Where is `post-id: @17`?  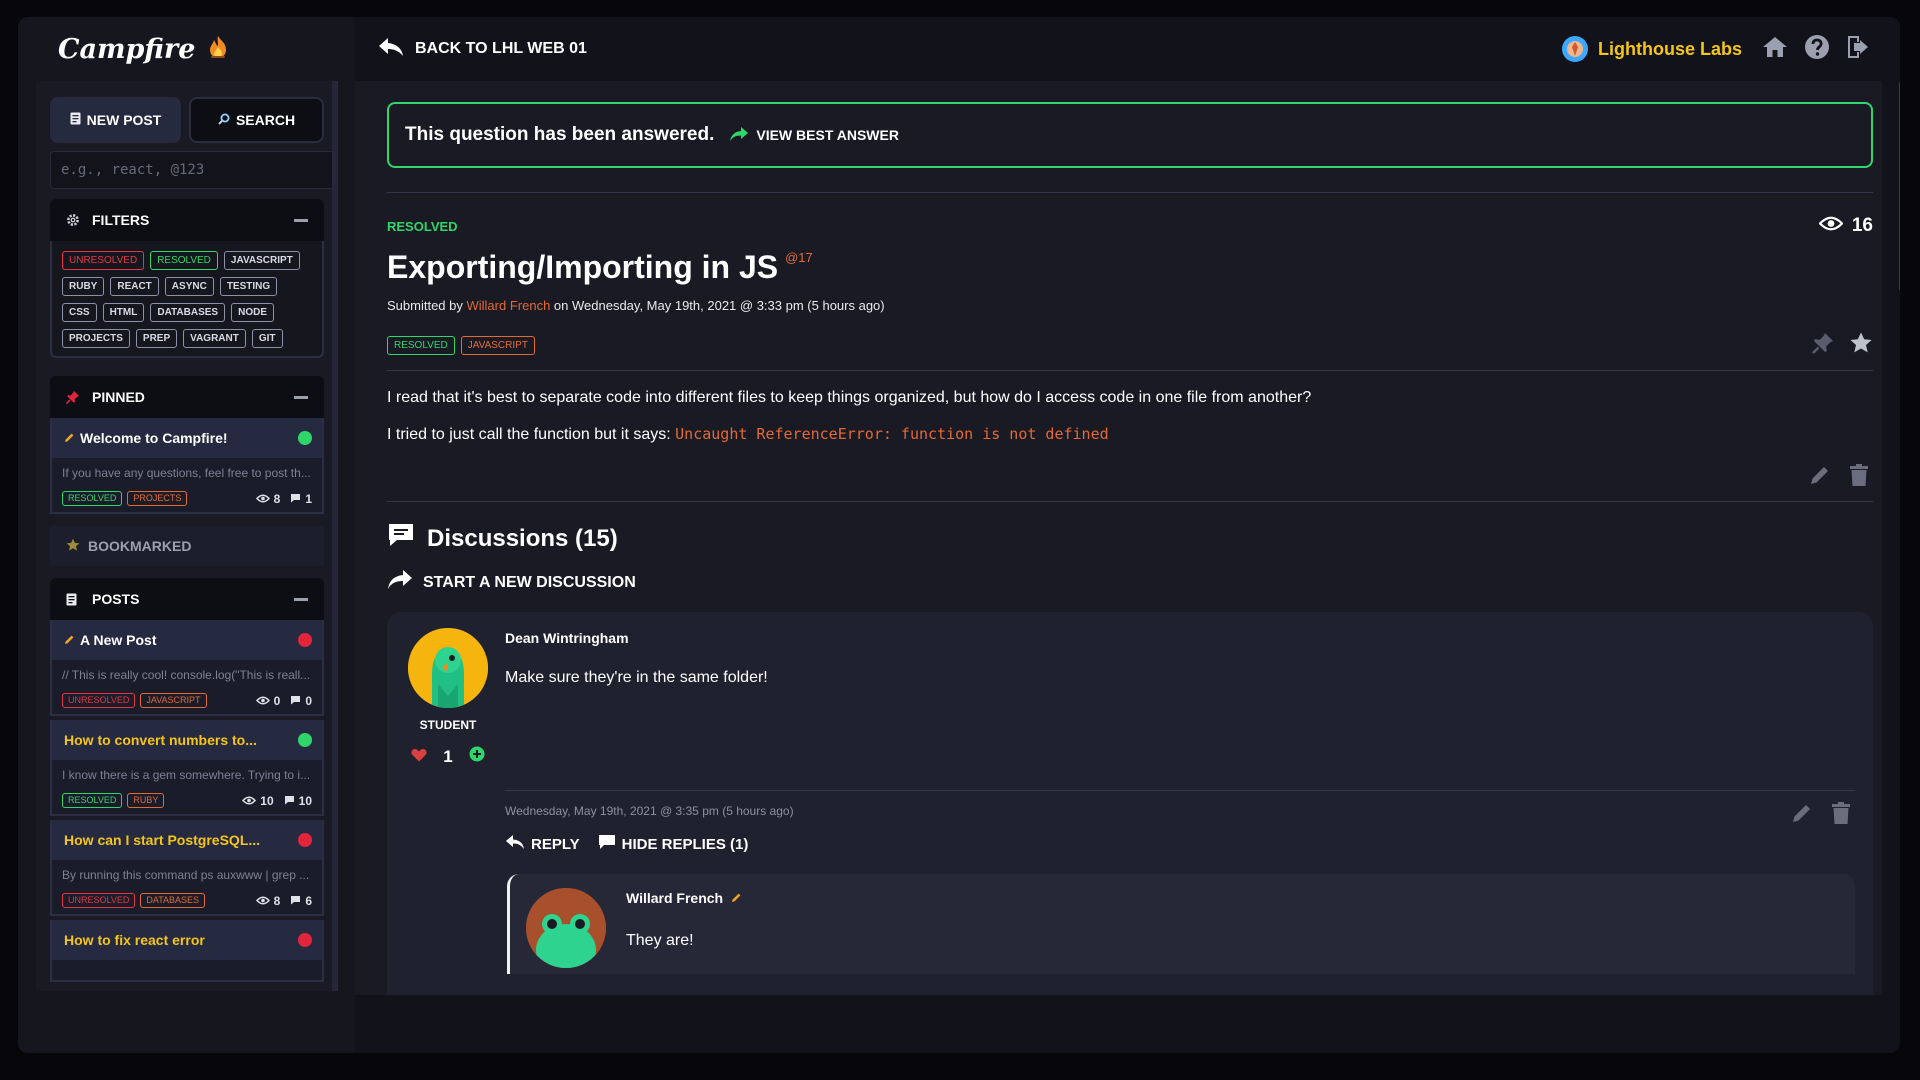 post-id: @17 is located at coordinates (799, 257).